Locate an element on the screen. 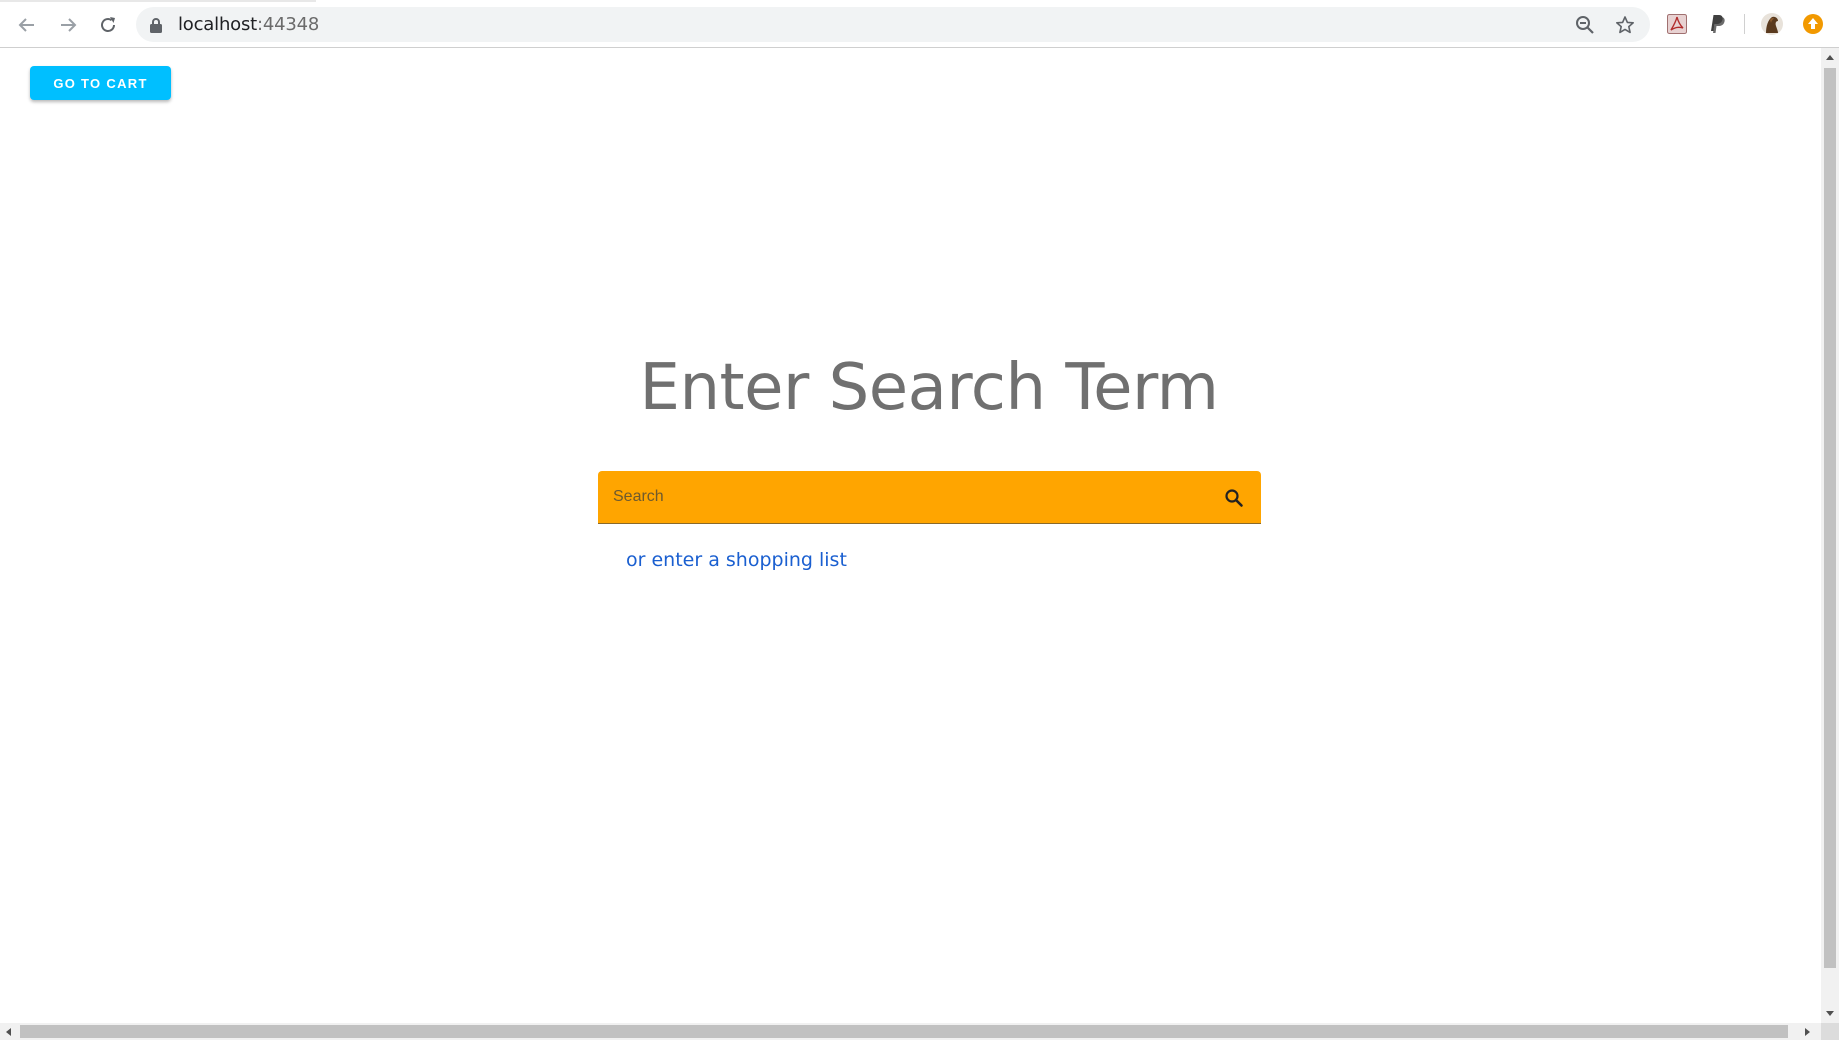  search-bar is located at coordinates (929, 497).